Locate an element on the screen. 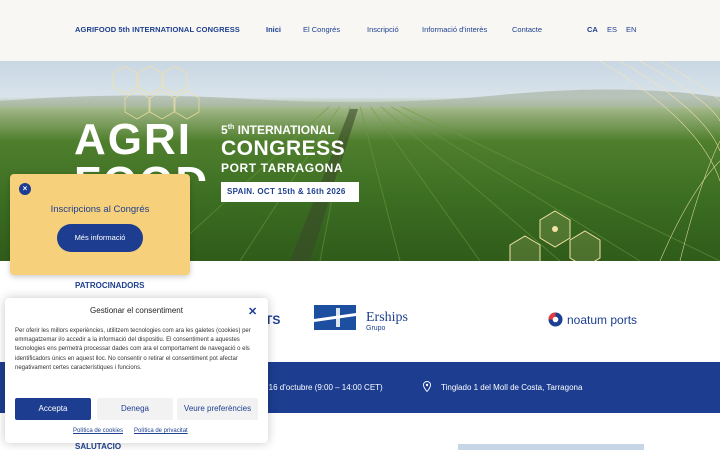 This screenshot has height=450, width=720. hero-edition: 5th INTERNATIONAL is located at coordinates (278, 130).